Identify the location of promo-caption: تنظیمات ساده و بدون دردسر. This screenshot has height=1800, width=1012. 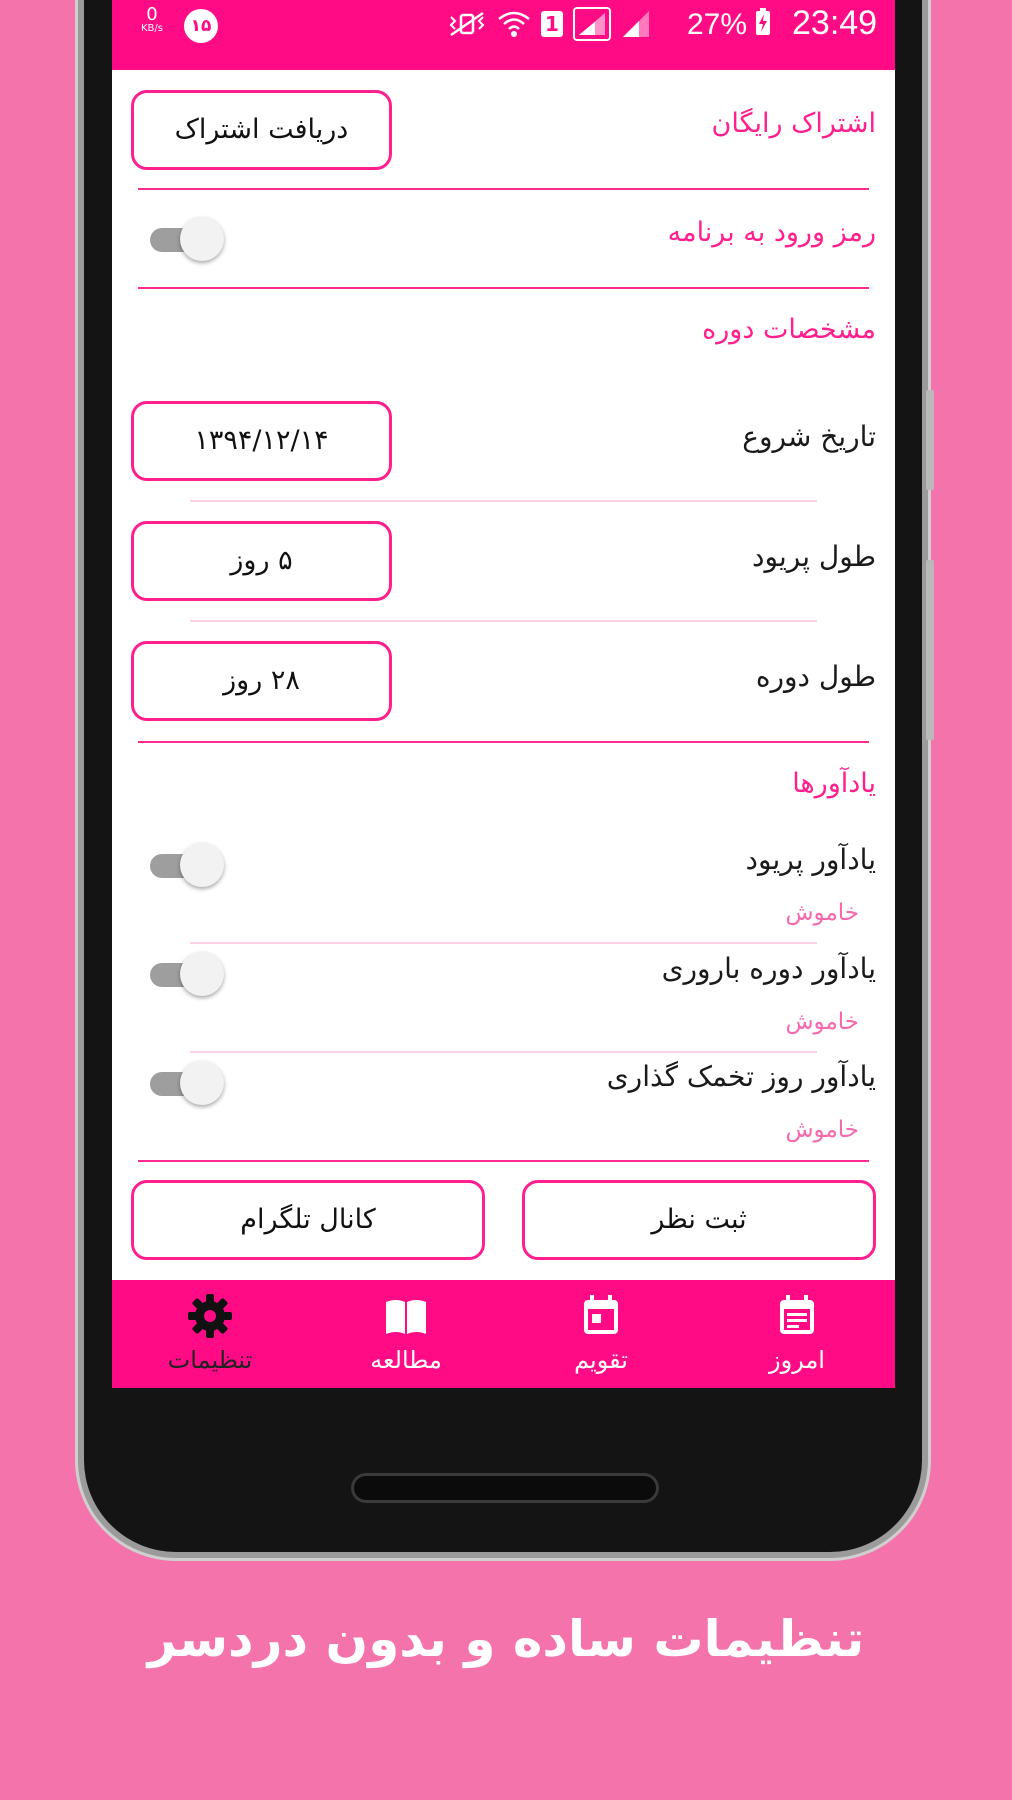
(506, 1639).